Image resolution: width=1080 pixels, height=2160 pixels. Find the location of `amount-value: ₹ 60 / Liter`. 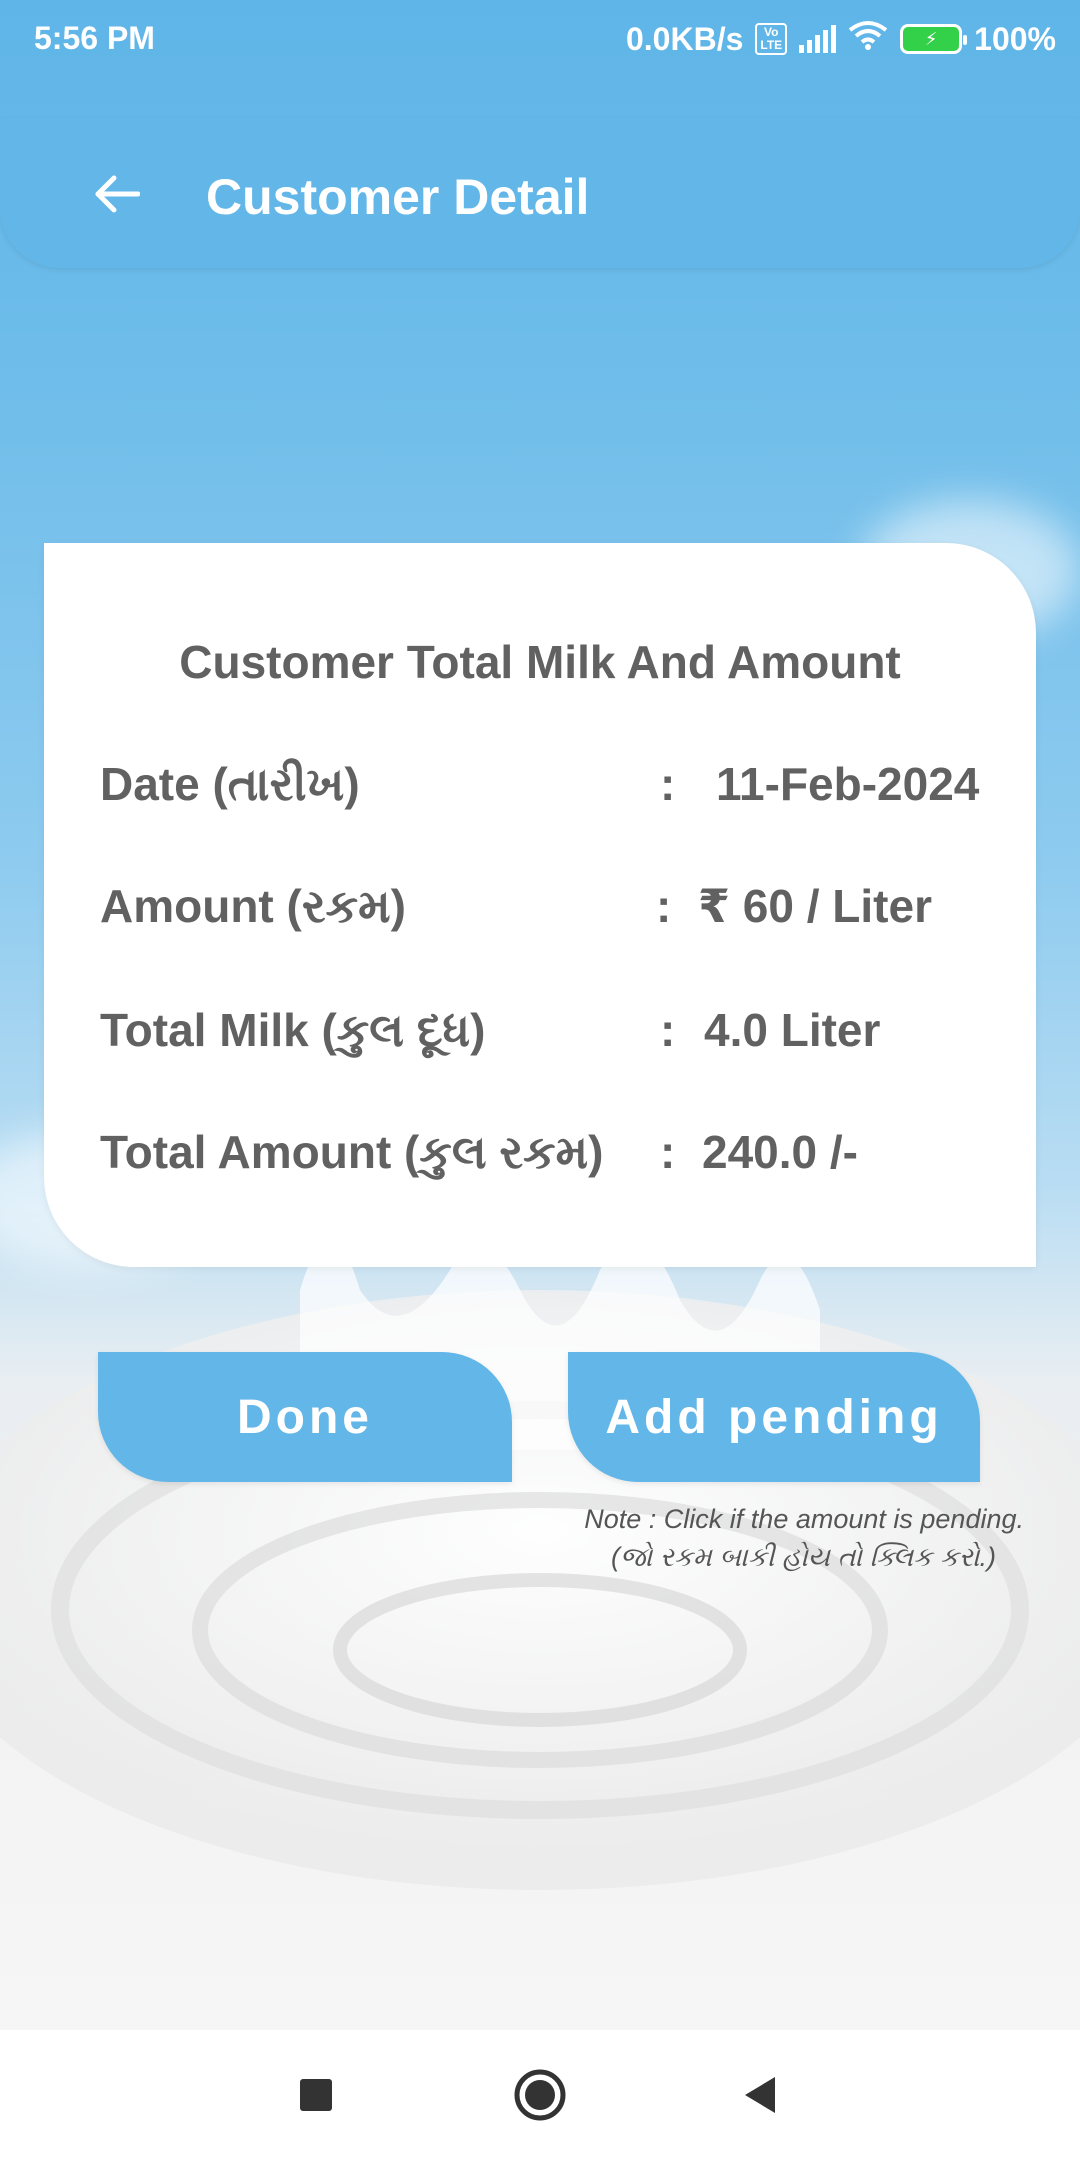

amount-value: ₹ 60 / Liter is located at coordinates (815, 906).